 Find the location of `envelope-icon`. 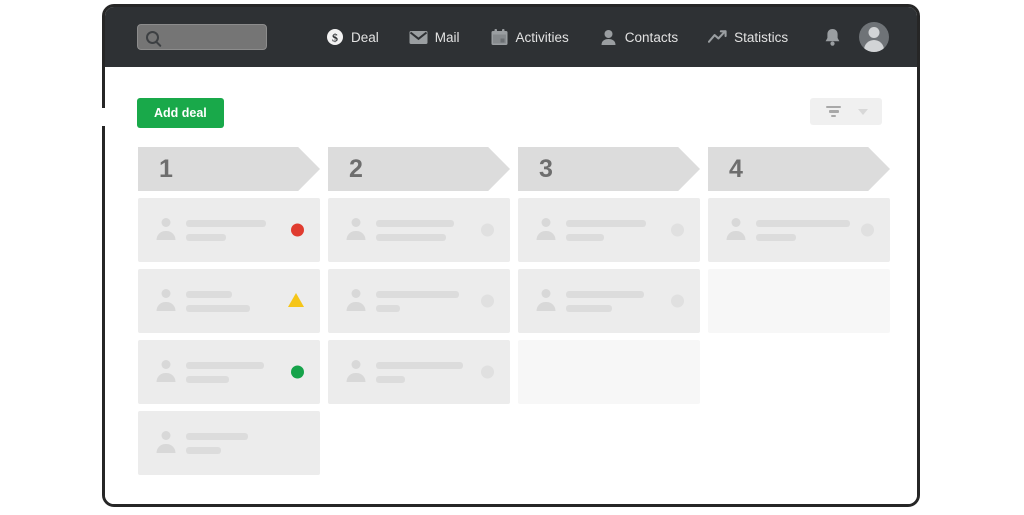

envelope-icon is located at coordinates (418, 37).